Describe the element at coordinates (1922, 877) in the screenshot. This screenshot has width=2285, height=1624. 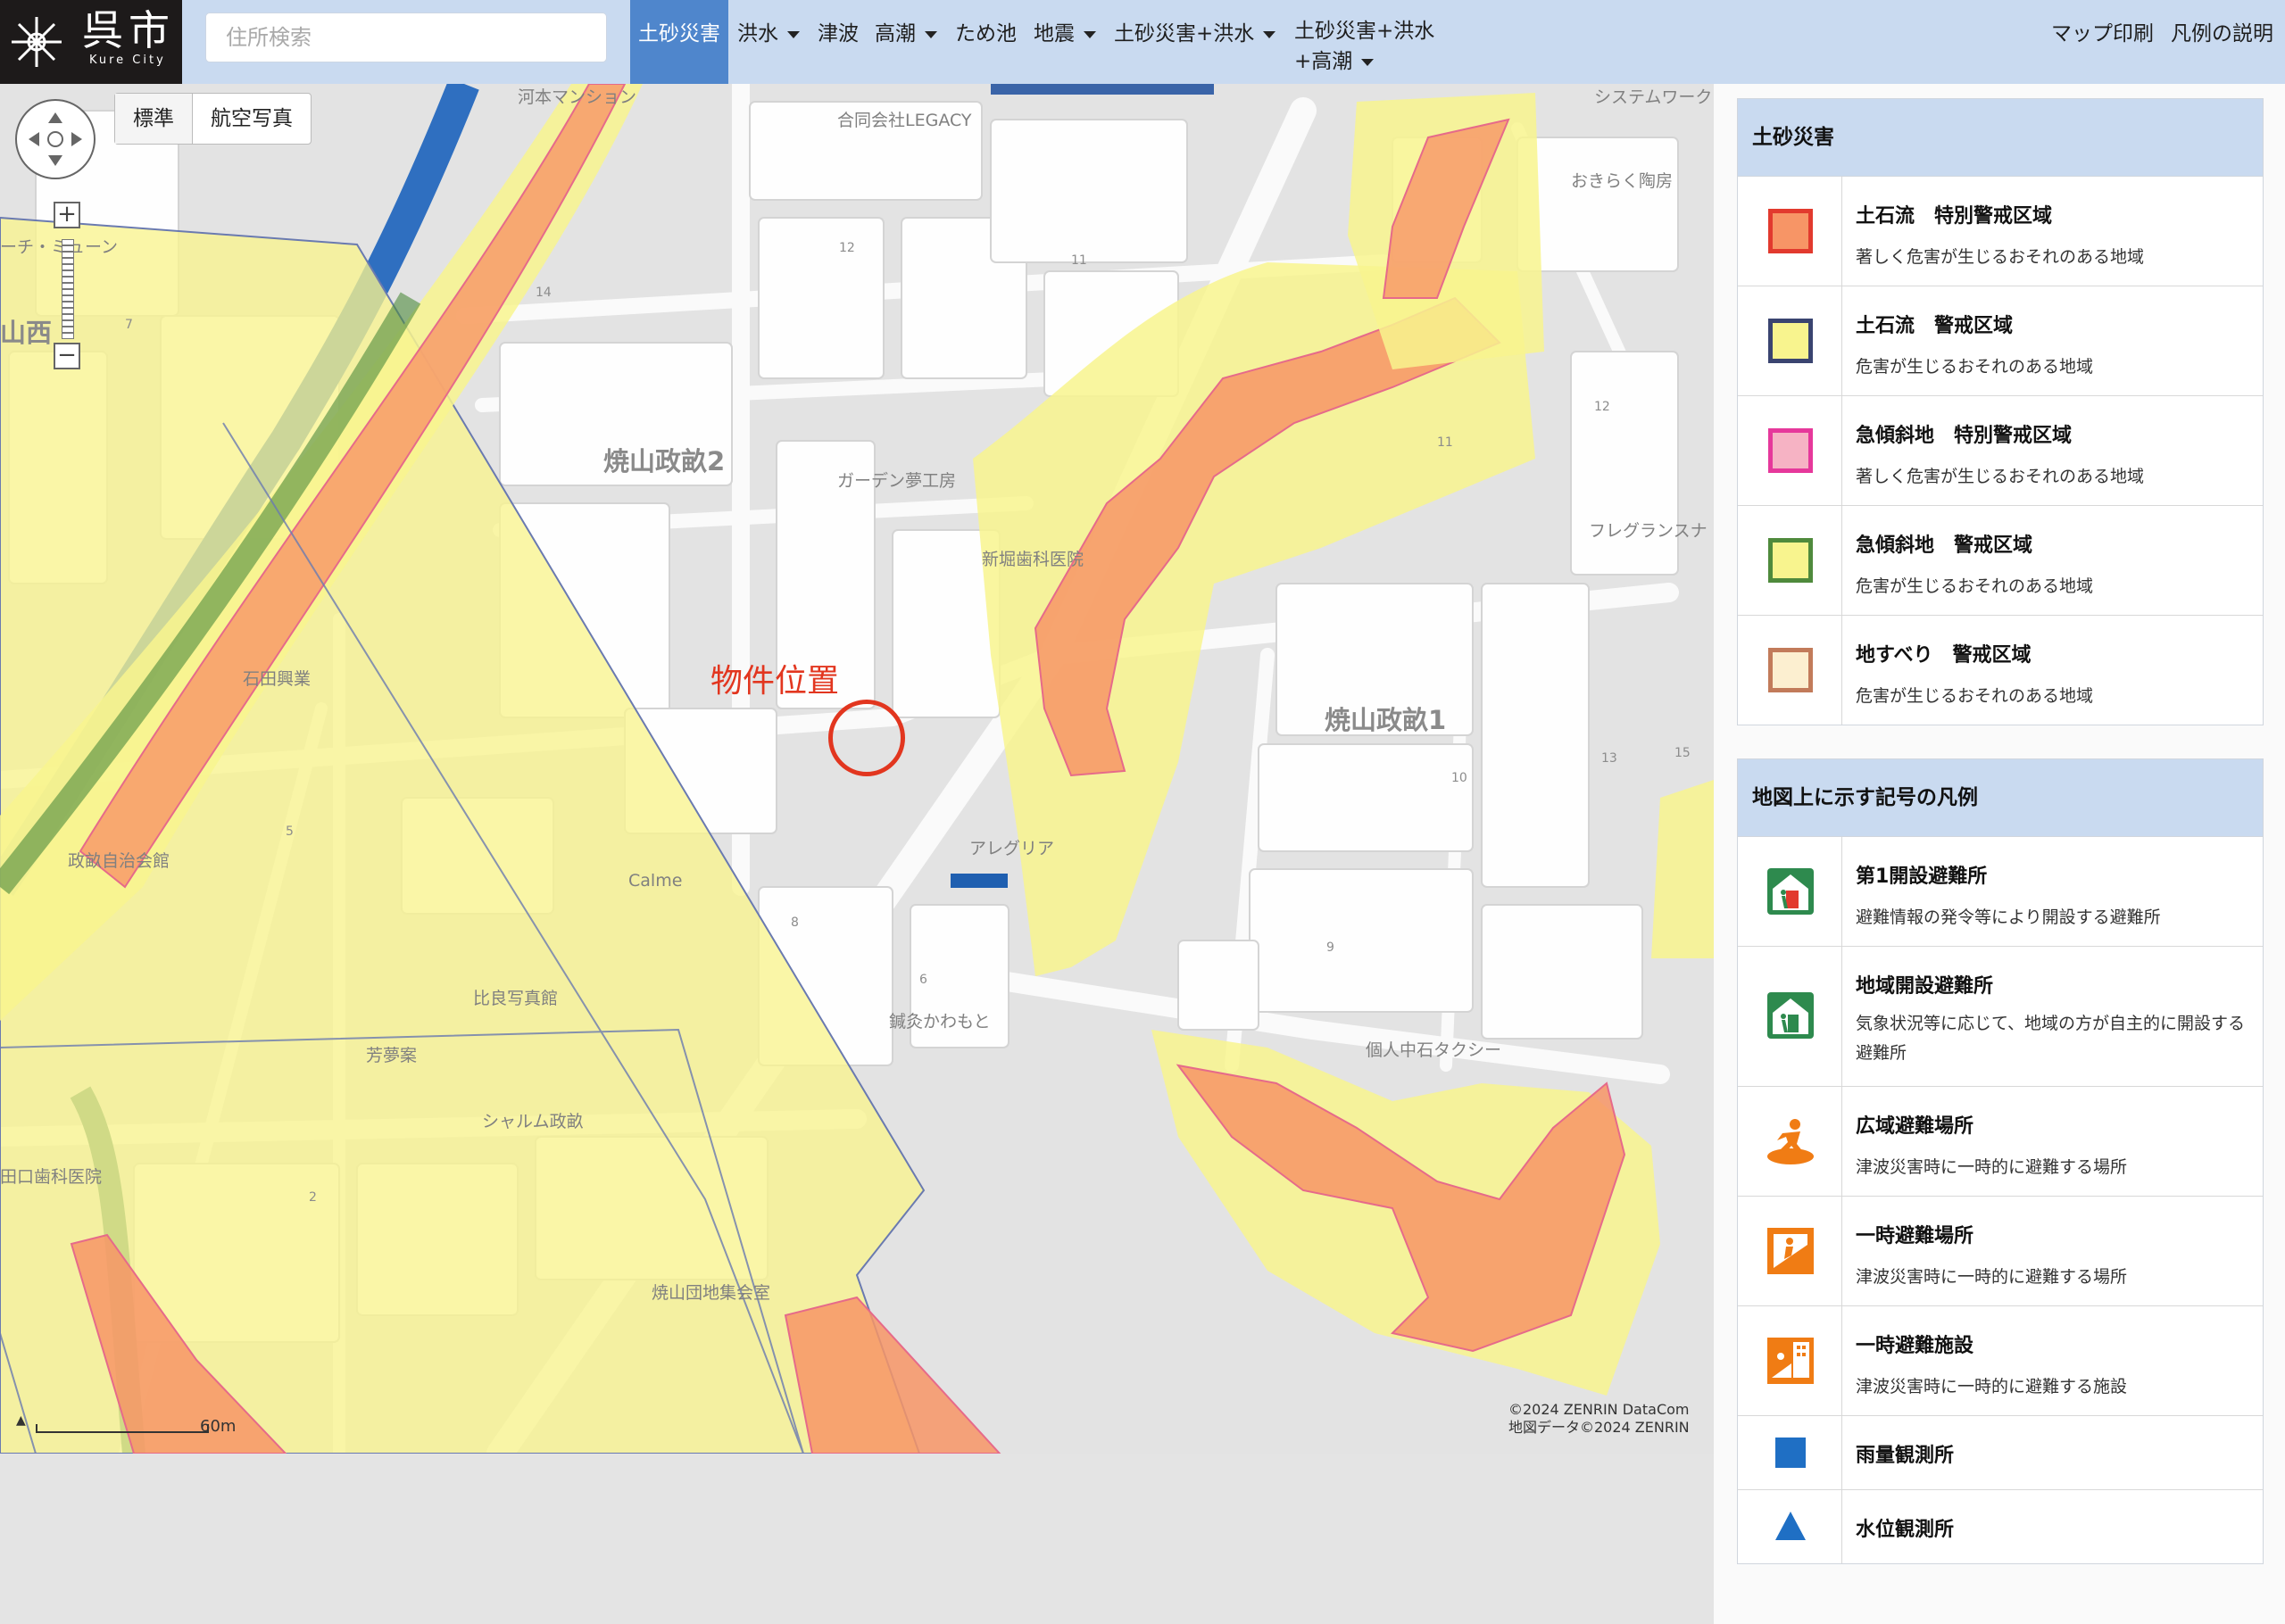
I see `legend-item-title: 第1開設避難所` at that location.